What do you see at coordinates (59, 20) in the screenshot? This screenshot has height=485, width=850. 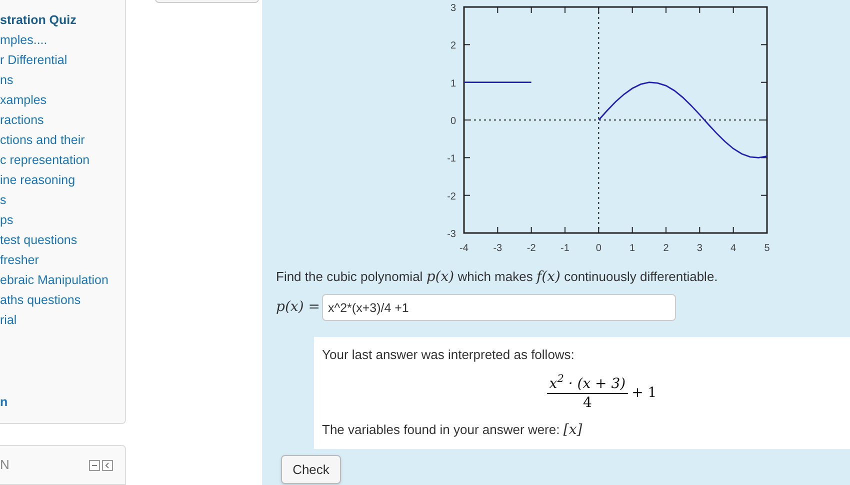 I see `sidebar-link: stration Quiz` at bounding box center [59, 20].